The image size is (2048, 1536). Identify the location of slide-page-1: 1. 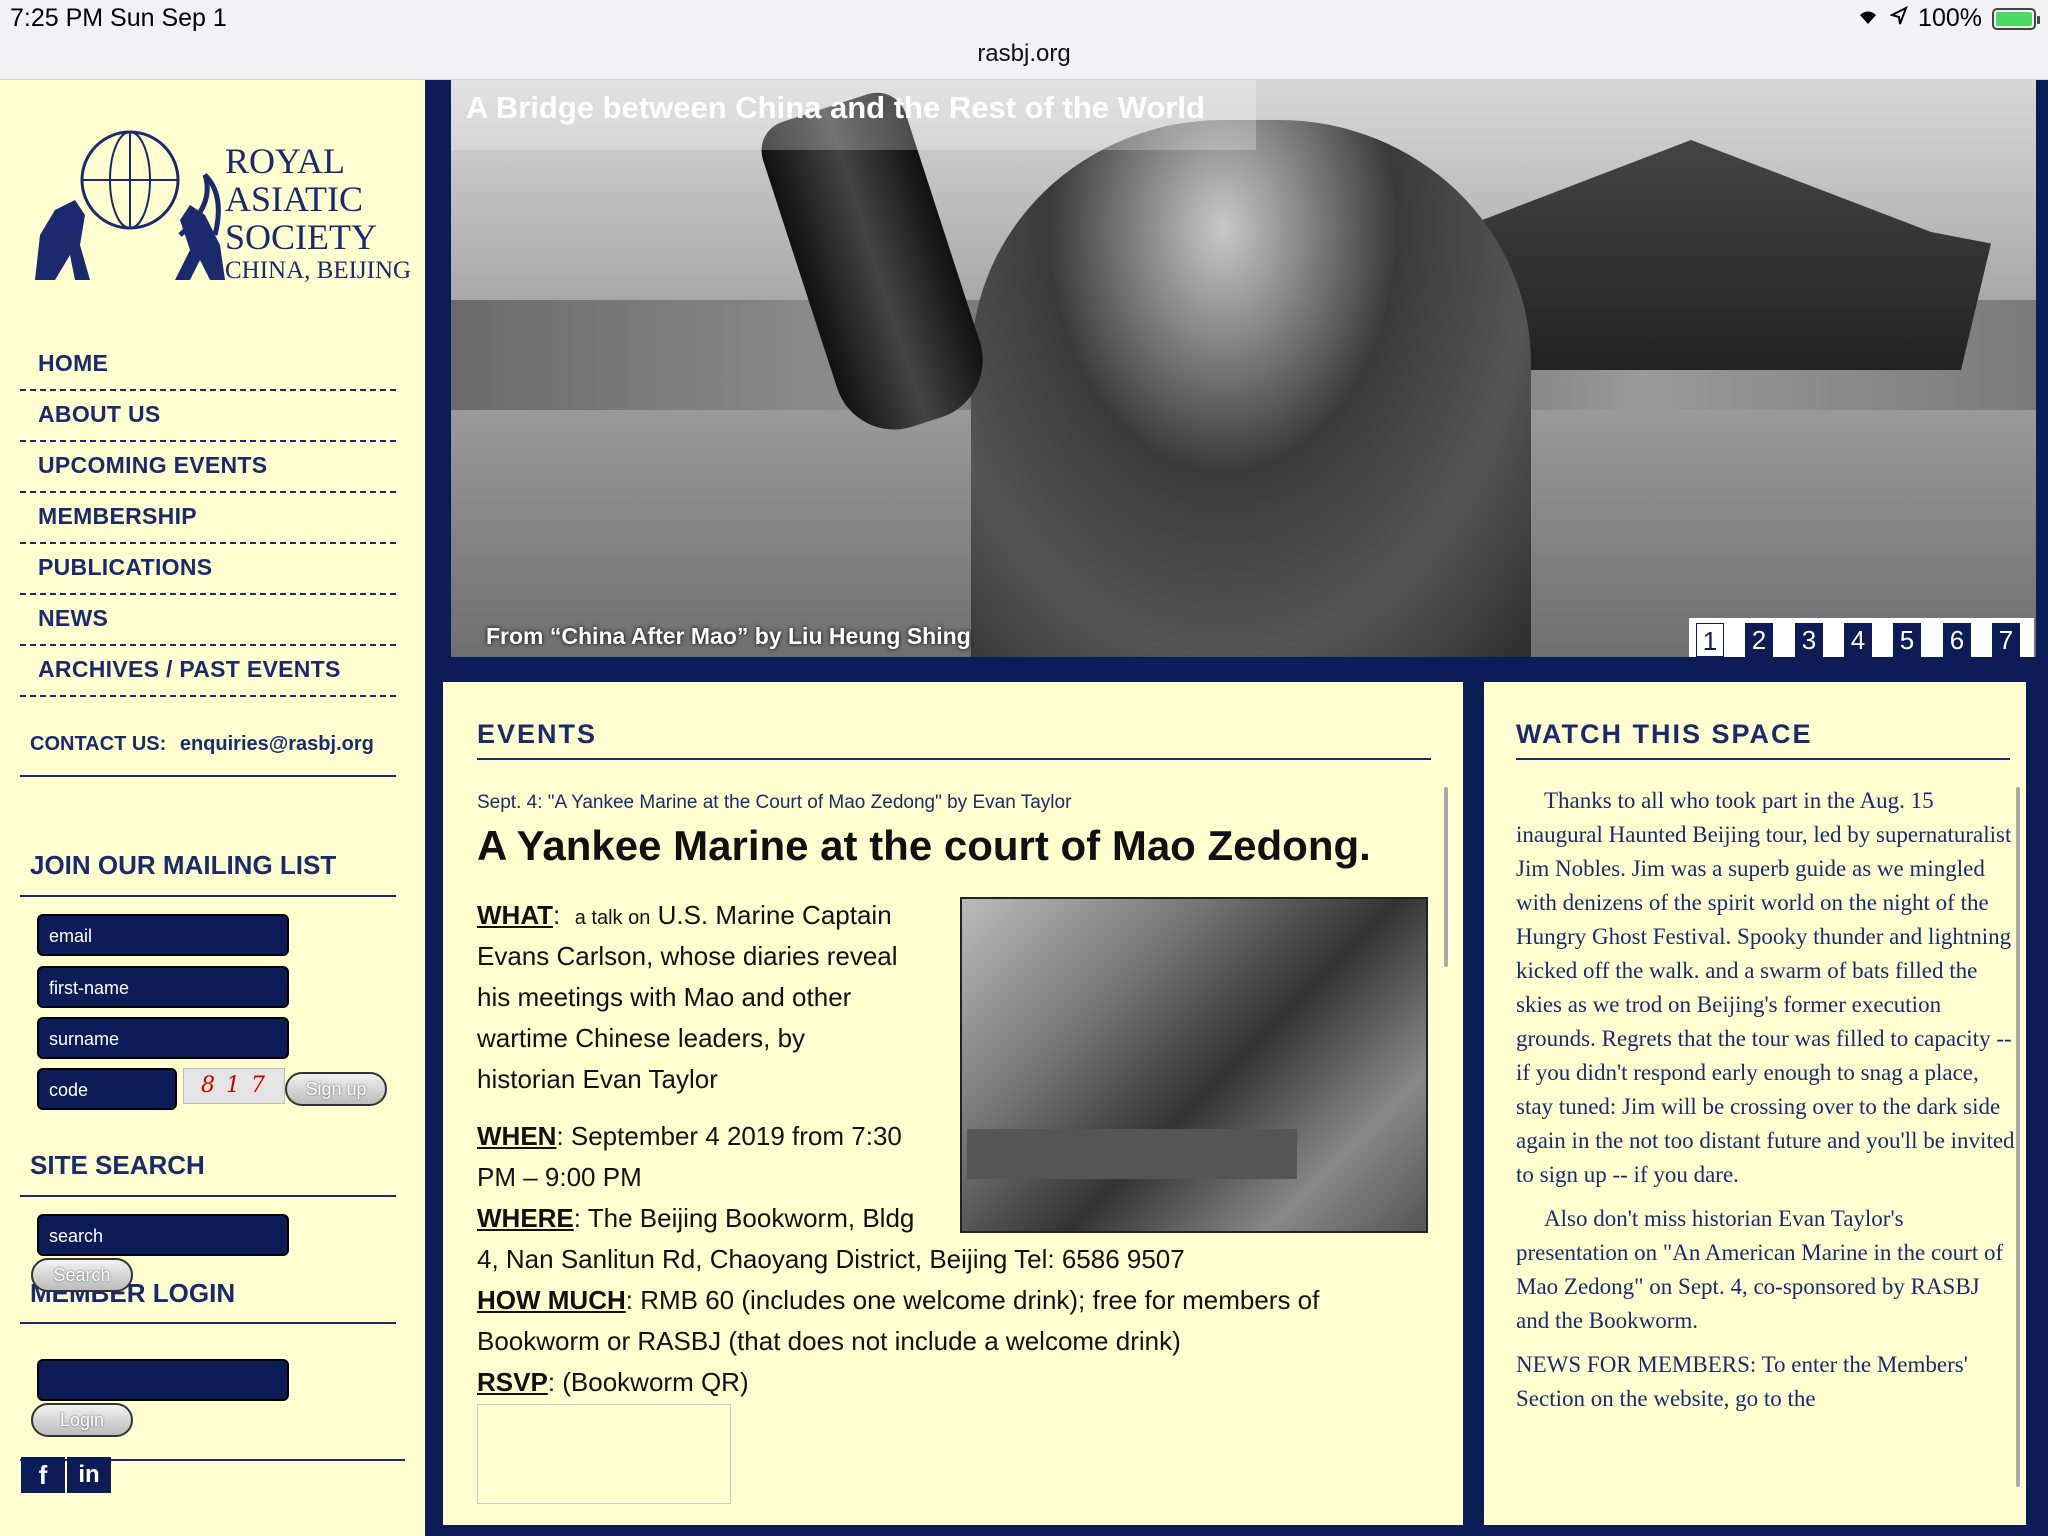
(1710, 640).